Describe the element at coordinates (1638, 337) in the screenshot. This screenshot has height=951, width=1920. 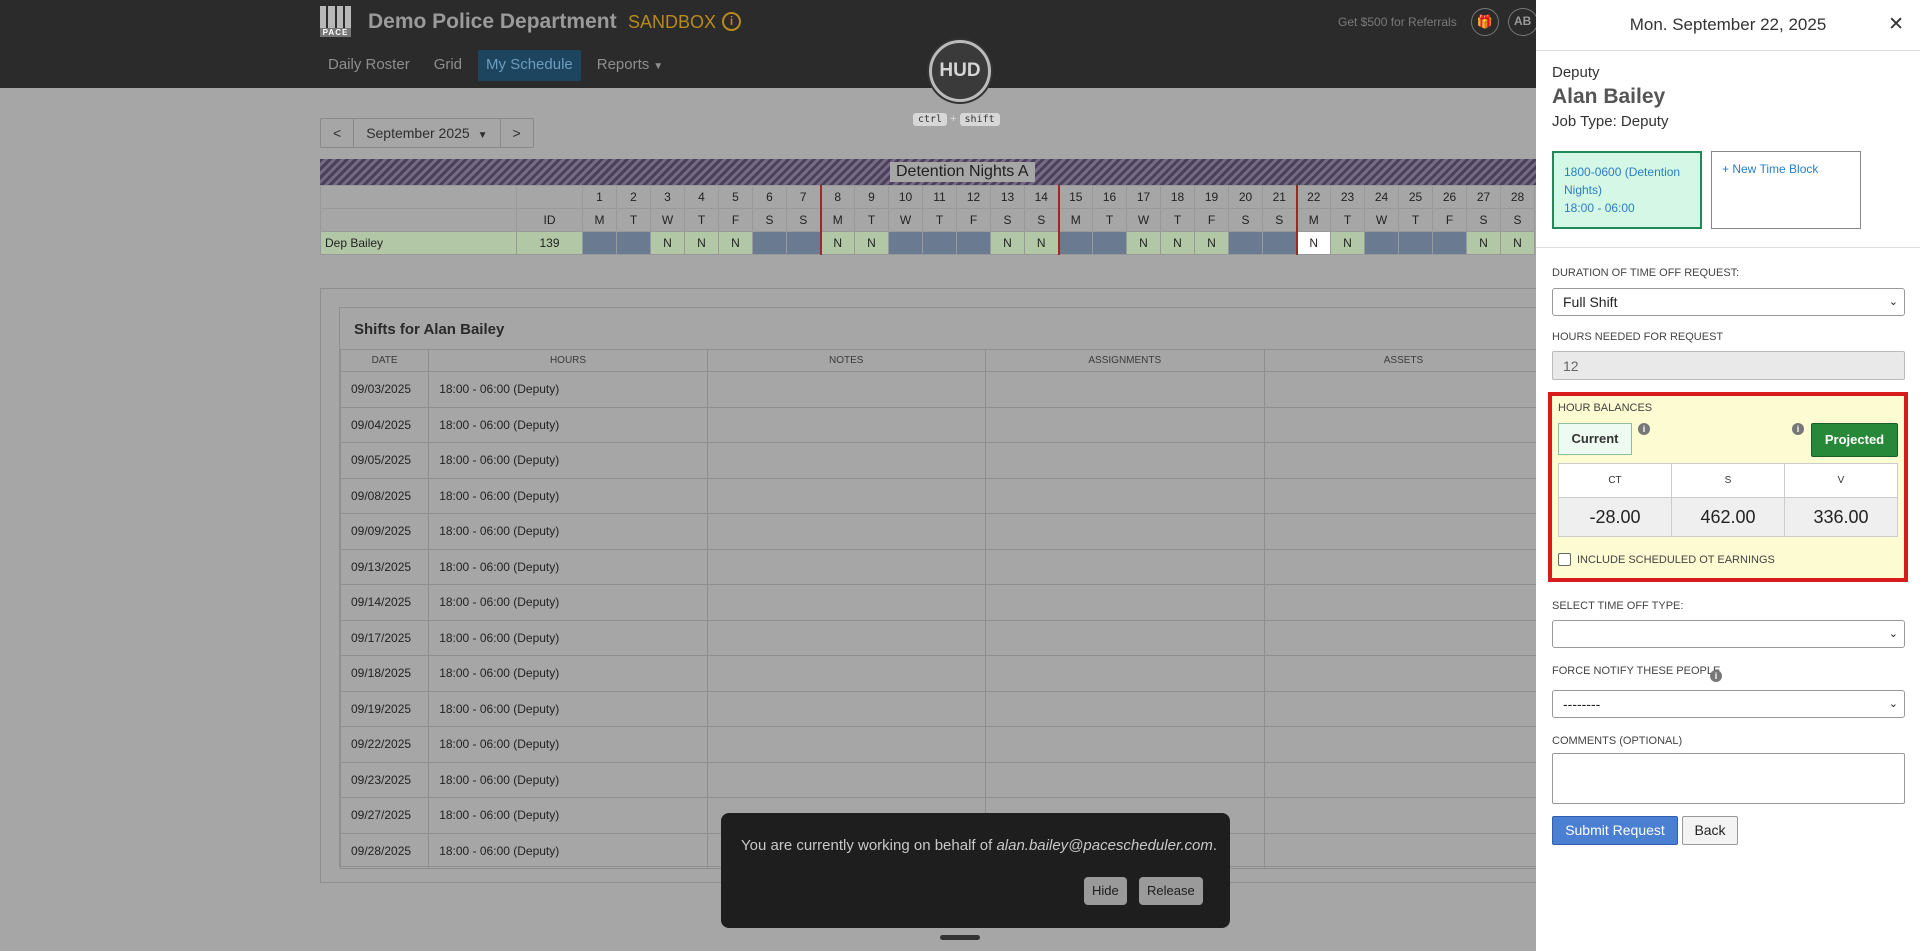
I see `hours-label: HOURS NEEDED FOR REQUEST` at that location.